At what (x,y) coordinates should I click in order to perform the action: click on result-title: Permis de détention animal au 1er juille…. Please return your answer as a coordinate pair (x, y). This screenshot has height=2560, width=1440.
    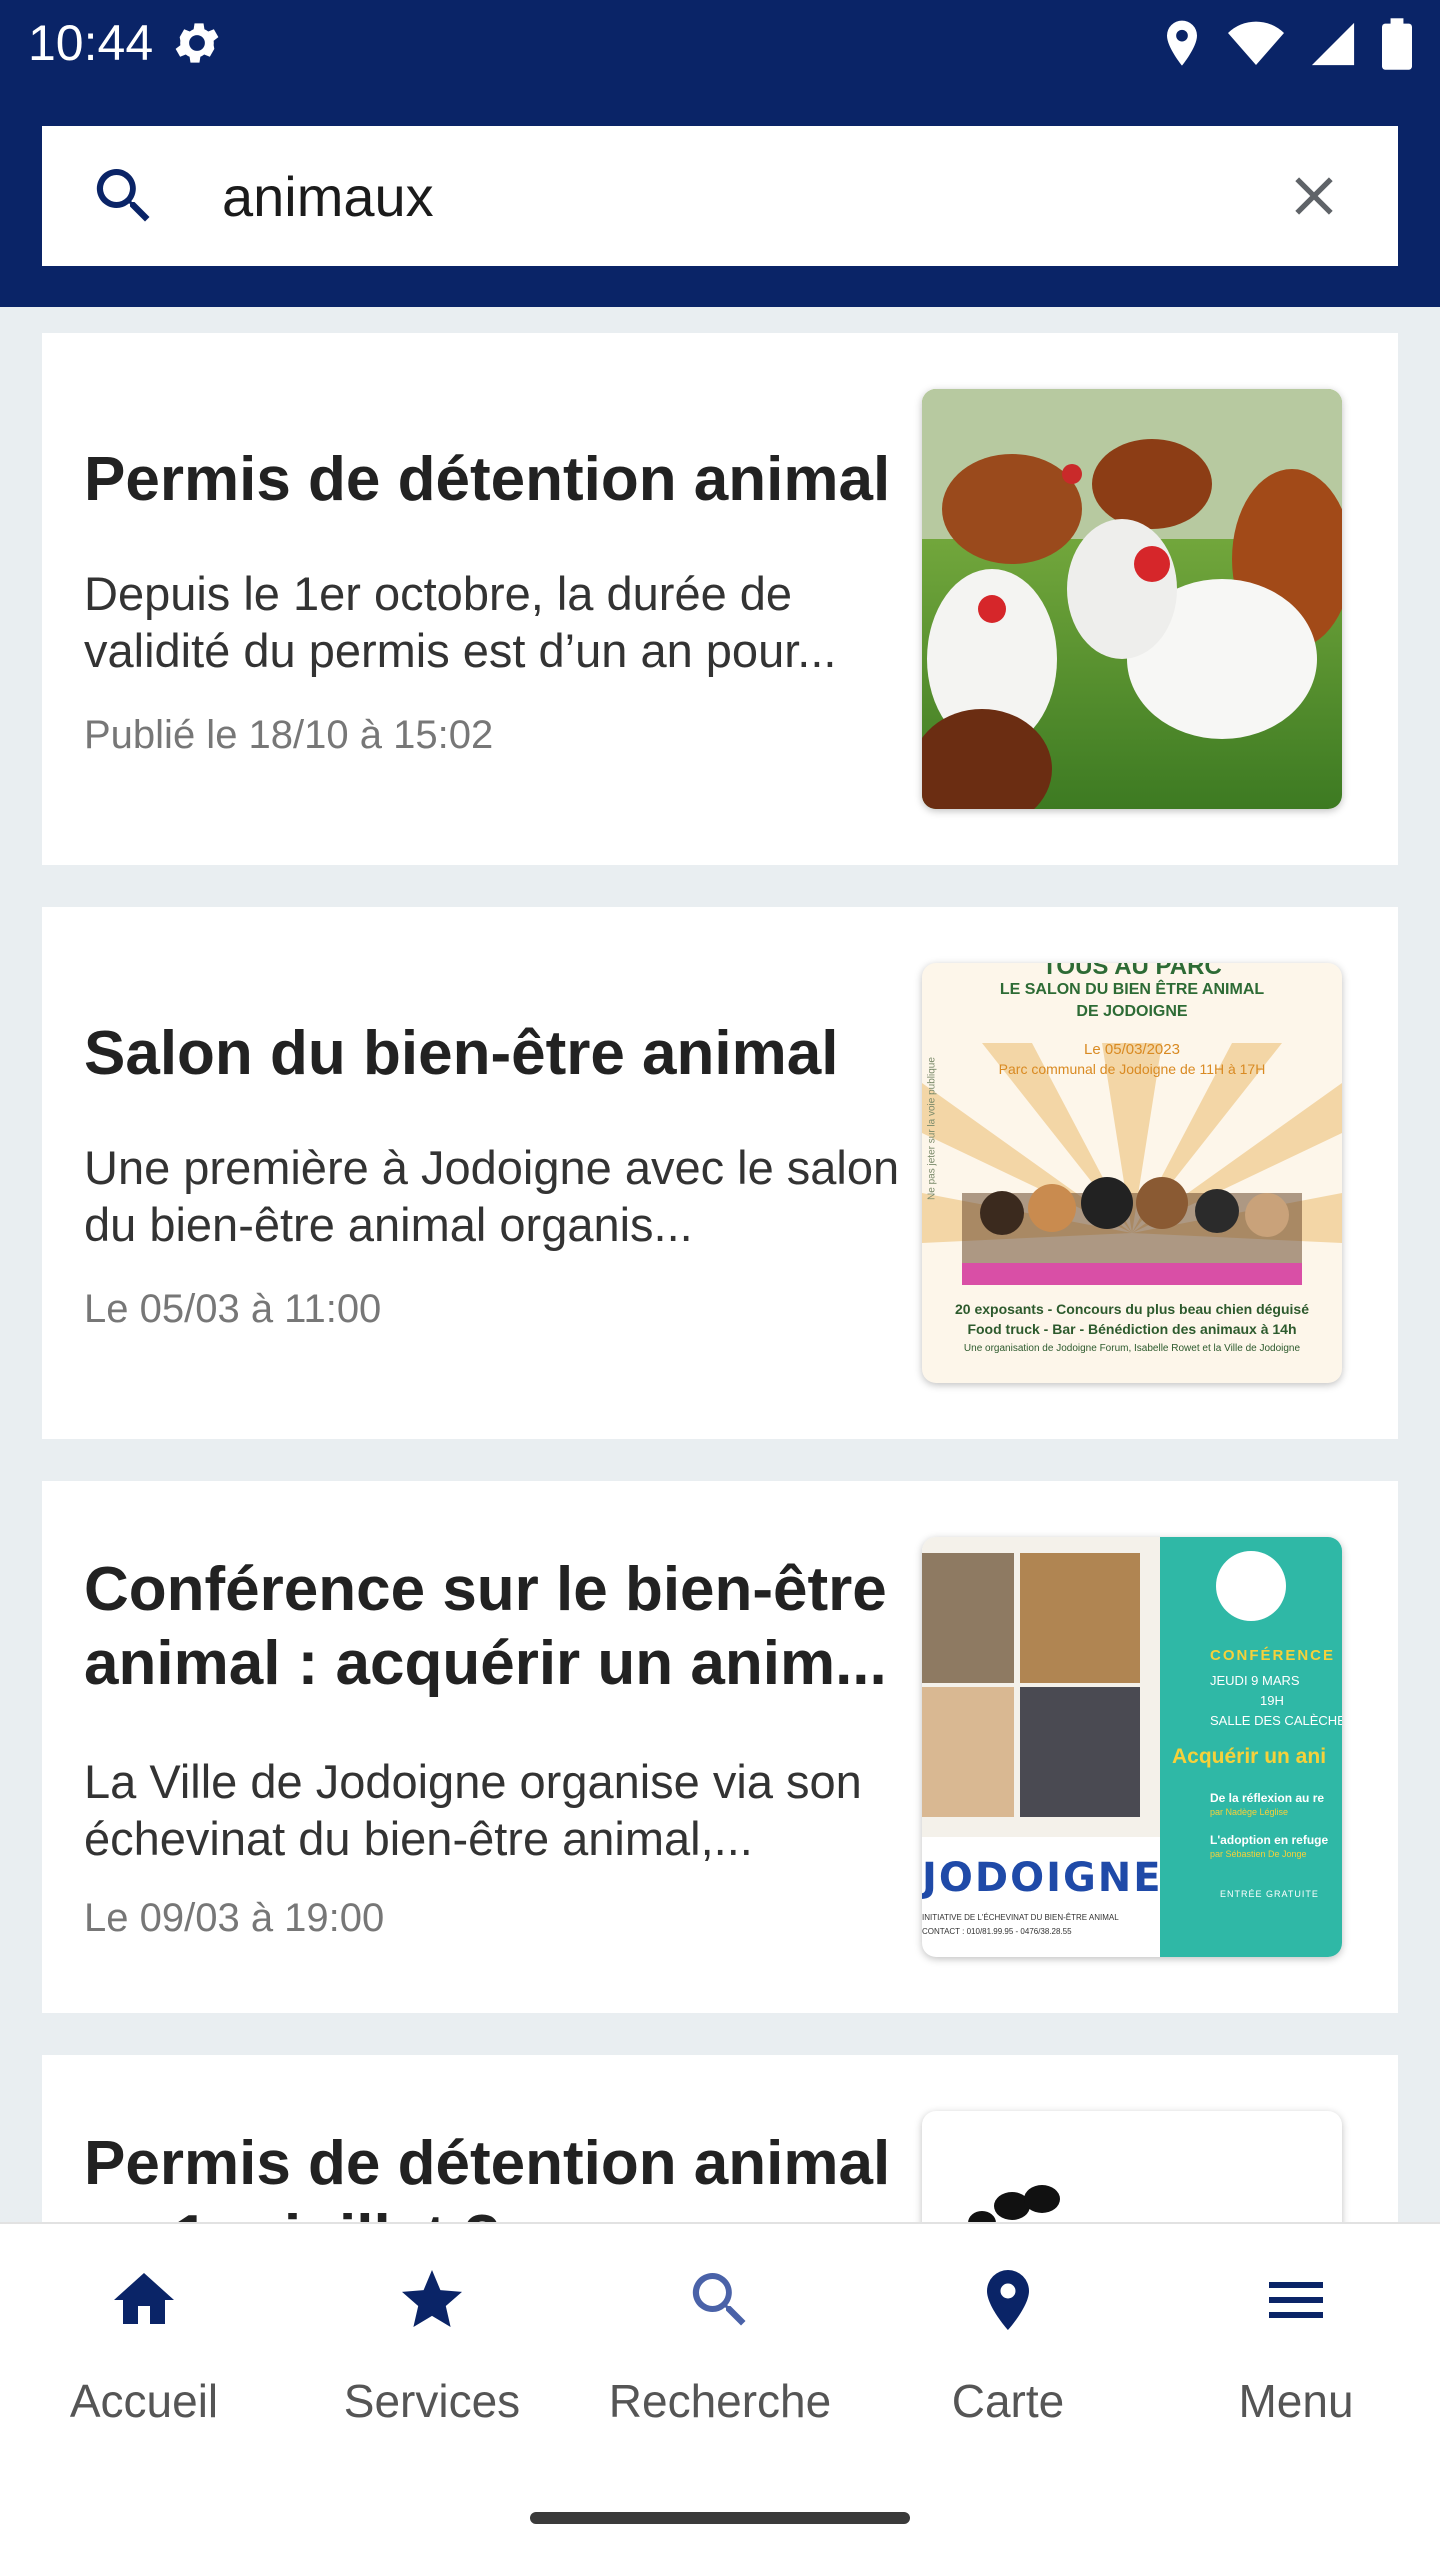
    Looking at the image, I should click on (487, 2177).